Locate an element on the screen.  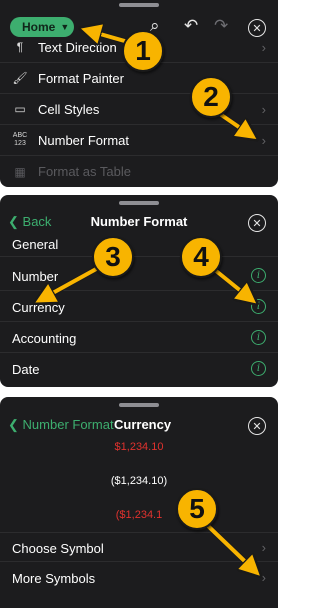
menu-item-label: Text Direction is located at coordinates (77, 47).